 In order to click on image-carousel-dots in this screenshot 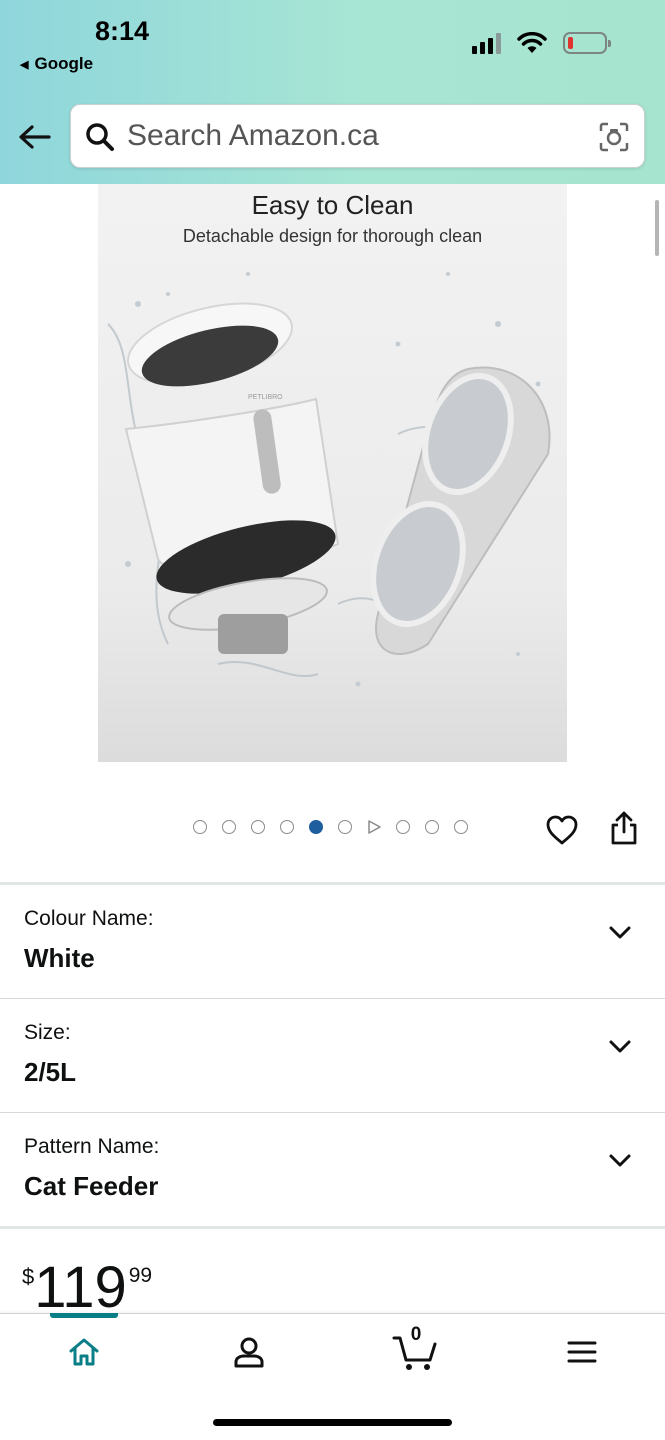, I will do `click(330, 827)`.